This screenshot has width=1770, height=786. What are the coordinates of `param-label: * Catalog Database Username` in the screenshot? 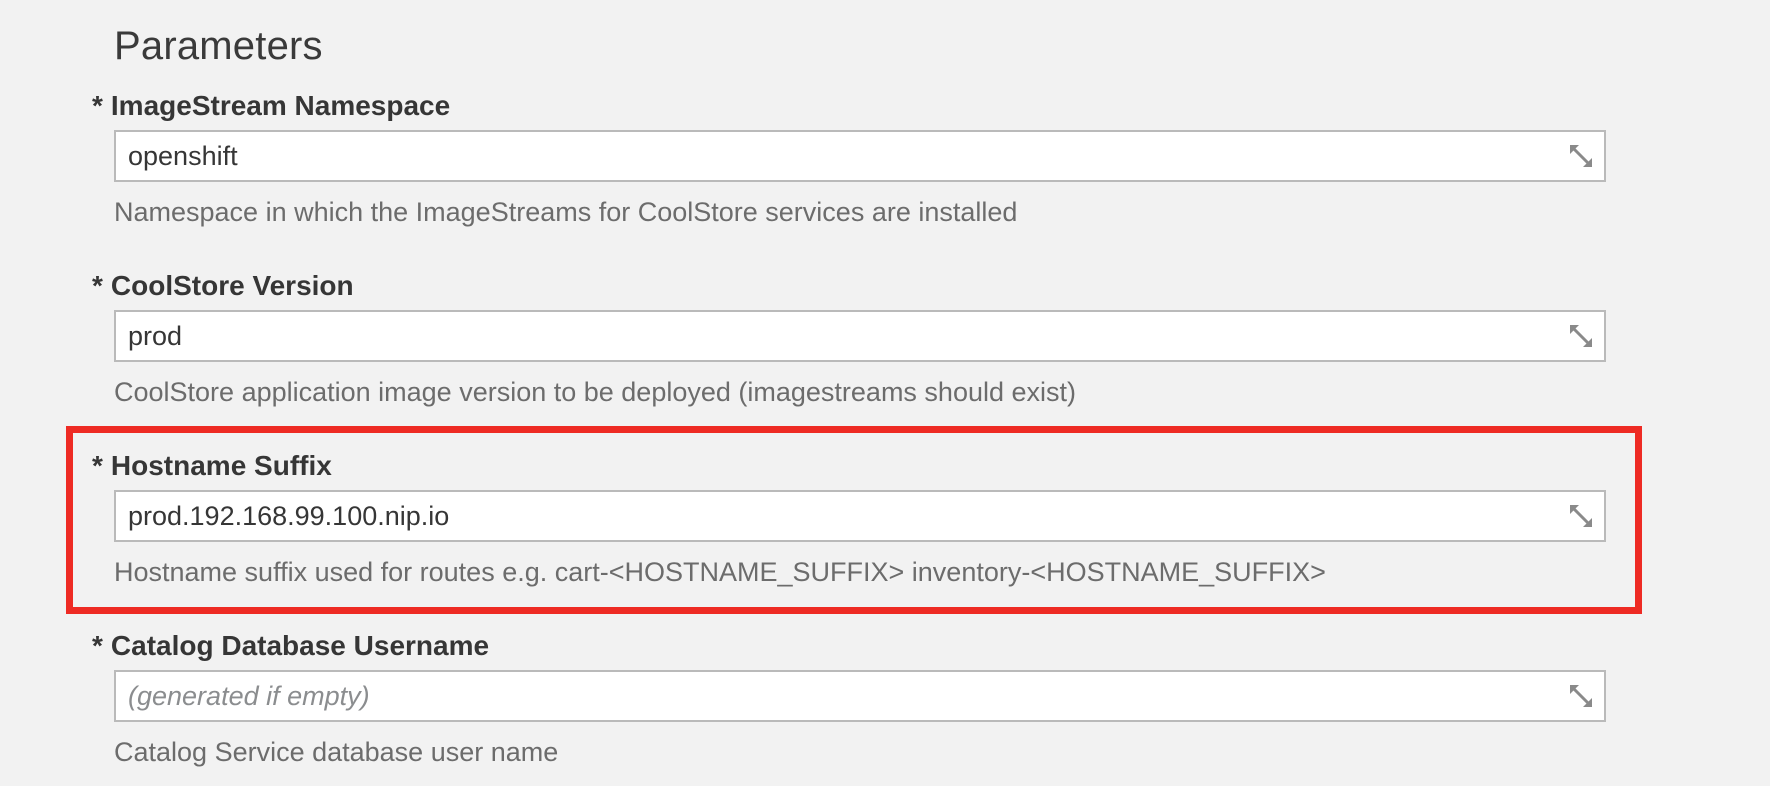 It's located at (290, 646).